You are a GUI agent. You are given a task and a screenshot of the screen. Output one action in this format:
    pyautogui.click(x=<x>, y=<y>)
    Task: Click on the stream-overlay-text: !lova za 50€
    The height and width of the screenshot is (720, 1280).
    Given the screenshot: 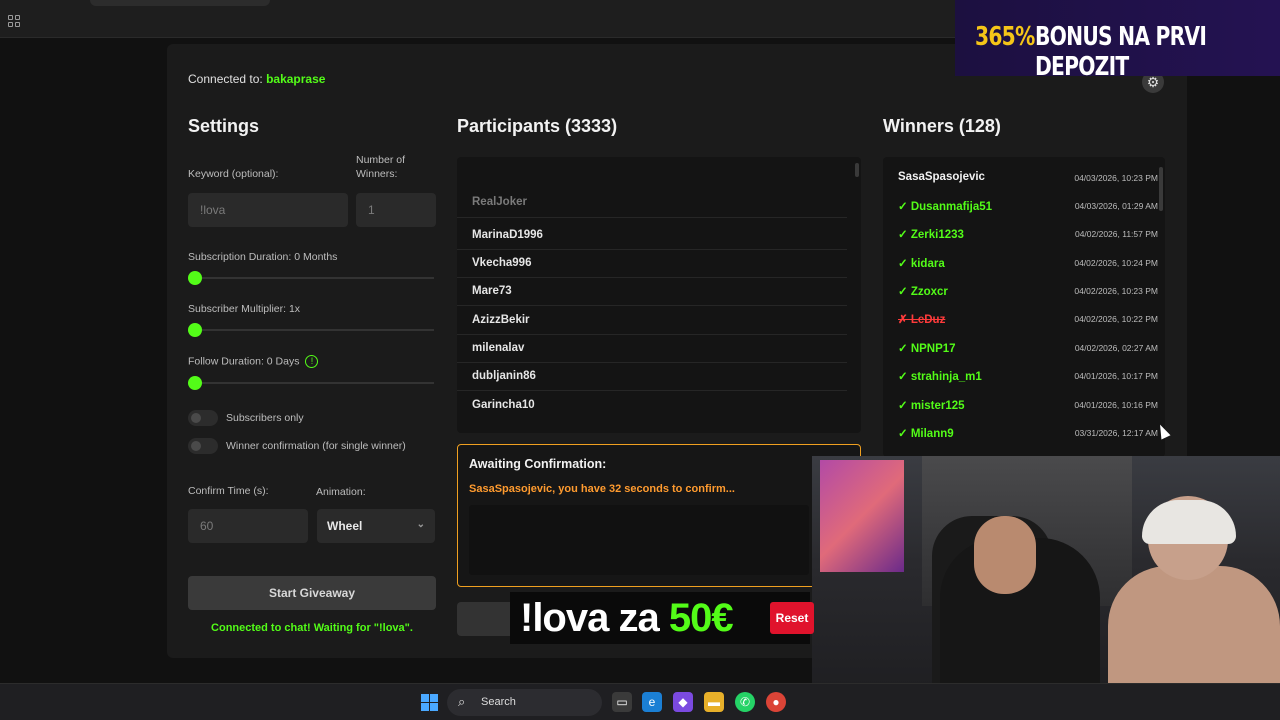 What is the action you would take?
    pyautogui.click(x=660, y=618)
    